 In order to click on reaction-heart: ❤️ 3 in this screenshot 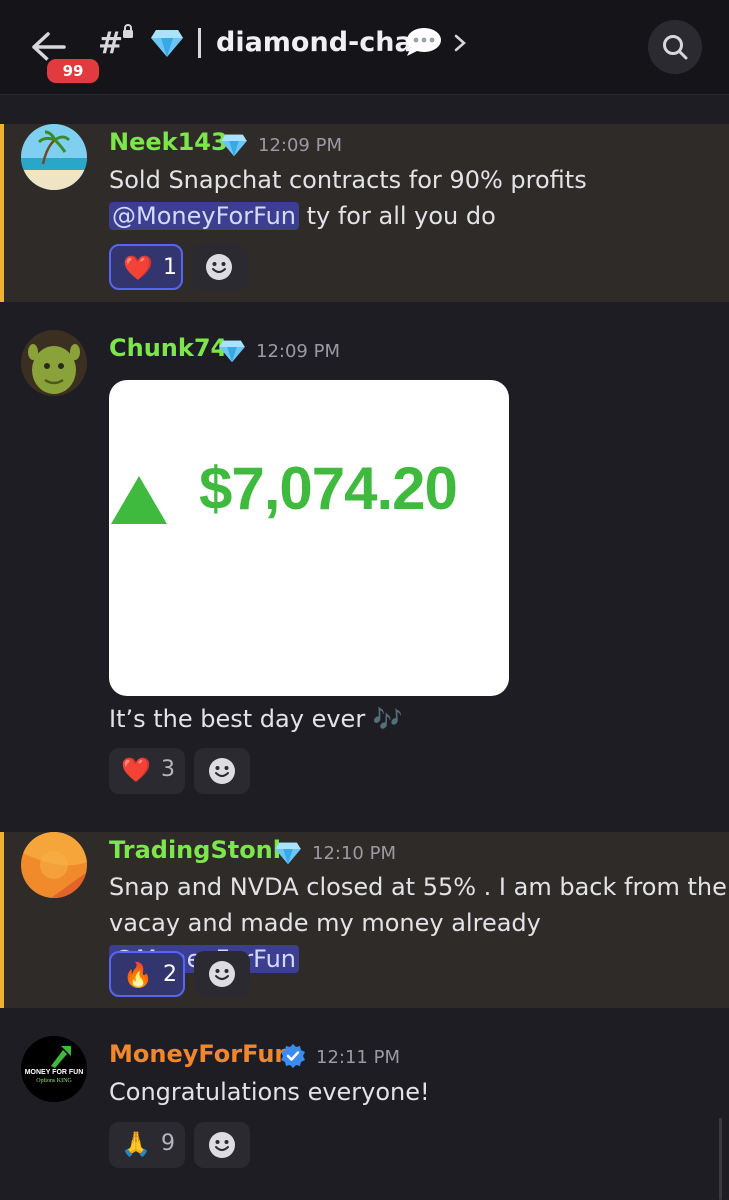, I will do `click(147, 771)`.